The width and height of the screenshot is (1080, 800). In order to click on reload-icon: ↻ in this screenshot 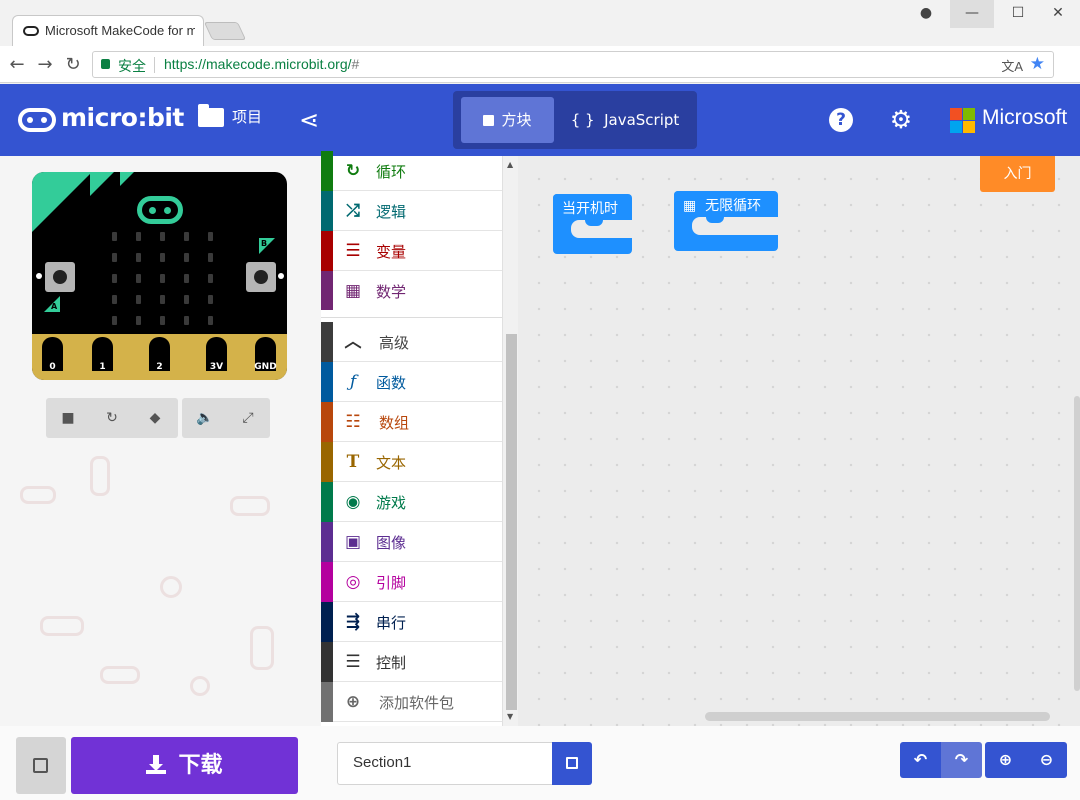, I will do `click(73, 64)`.